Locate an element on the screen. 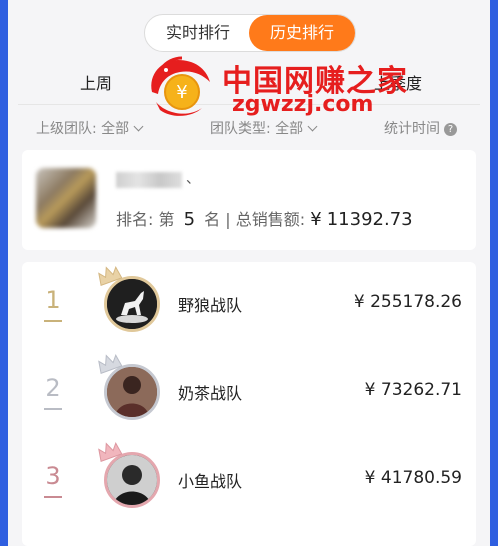  team-name: 野狼战队 is located at coordinates (210, 305).